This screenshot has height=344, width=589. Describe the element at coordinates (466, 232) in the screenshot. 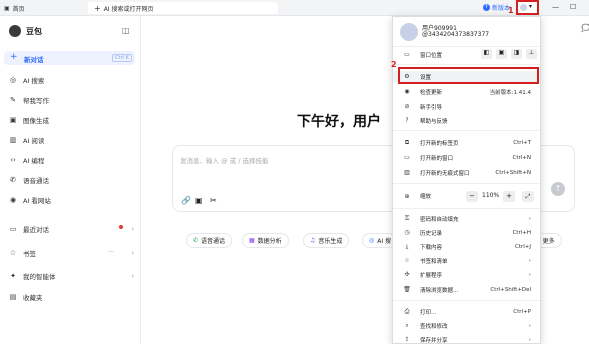

I see `menu-item-history: ◷ 历史记录 Ctrl+H` at that location.